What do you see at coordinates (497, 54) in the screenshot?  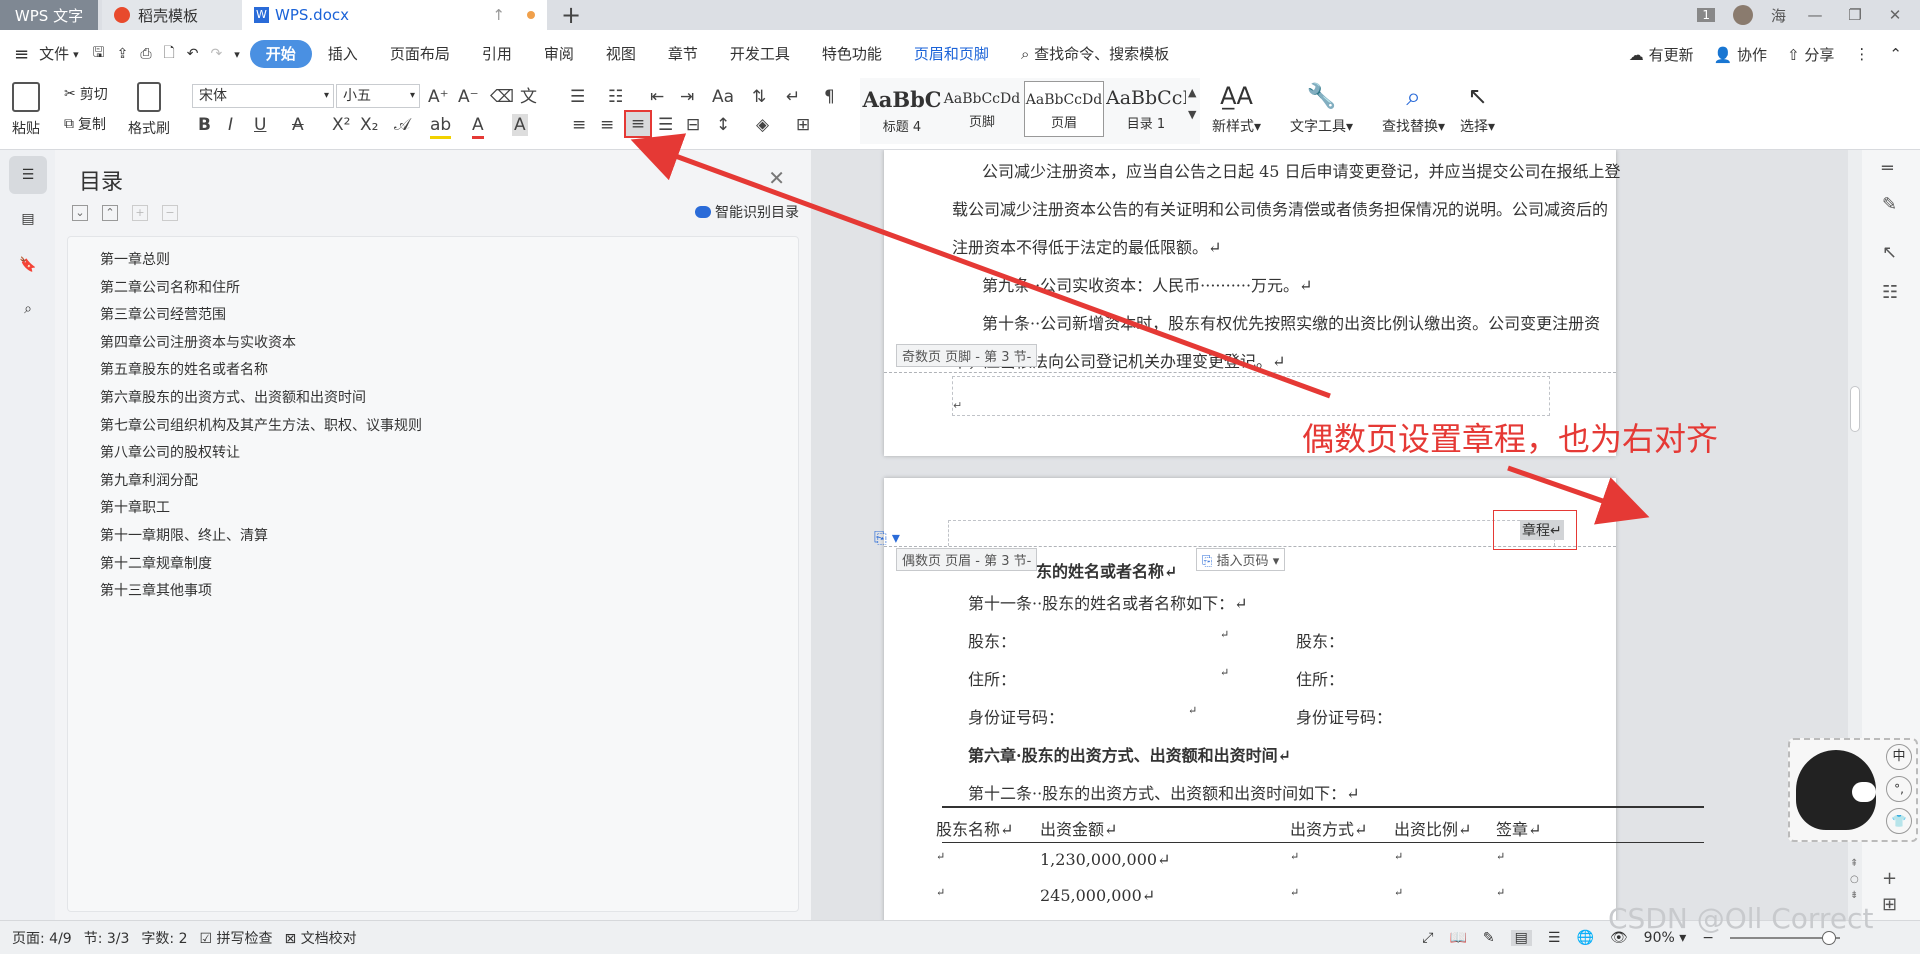 I see `menu-references: 引用` at bounding box center [497, 54].